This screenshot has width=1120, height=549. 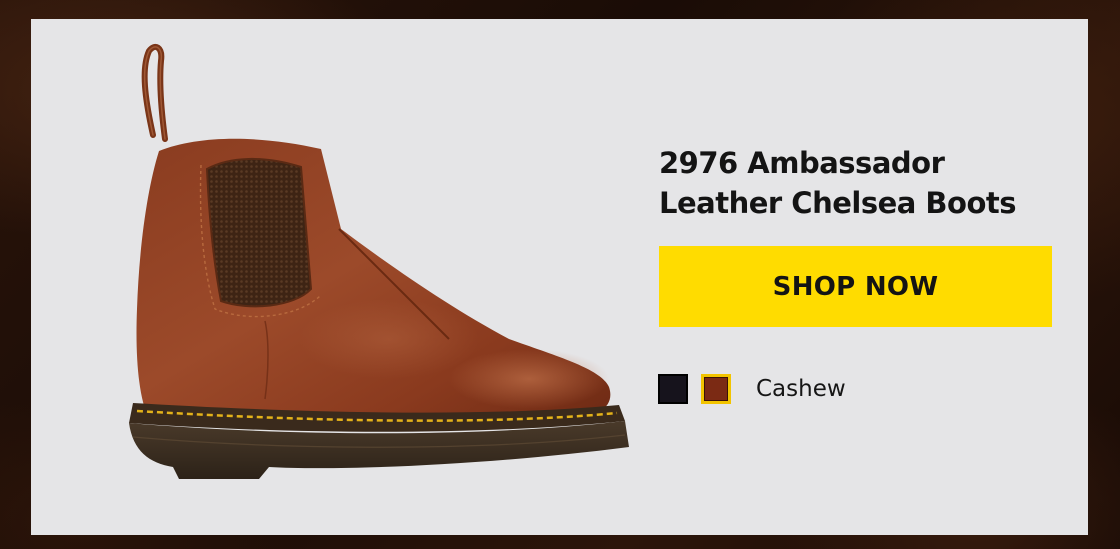 What do you see at coordinates (801, 389) in the screenshot?
I see `selected-color-label: Cashew` at bounding box center [801, 389].